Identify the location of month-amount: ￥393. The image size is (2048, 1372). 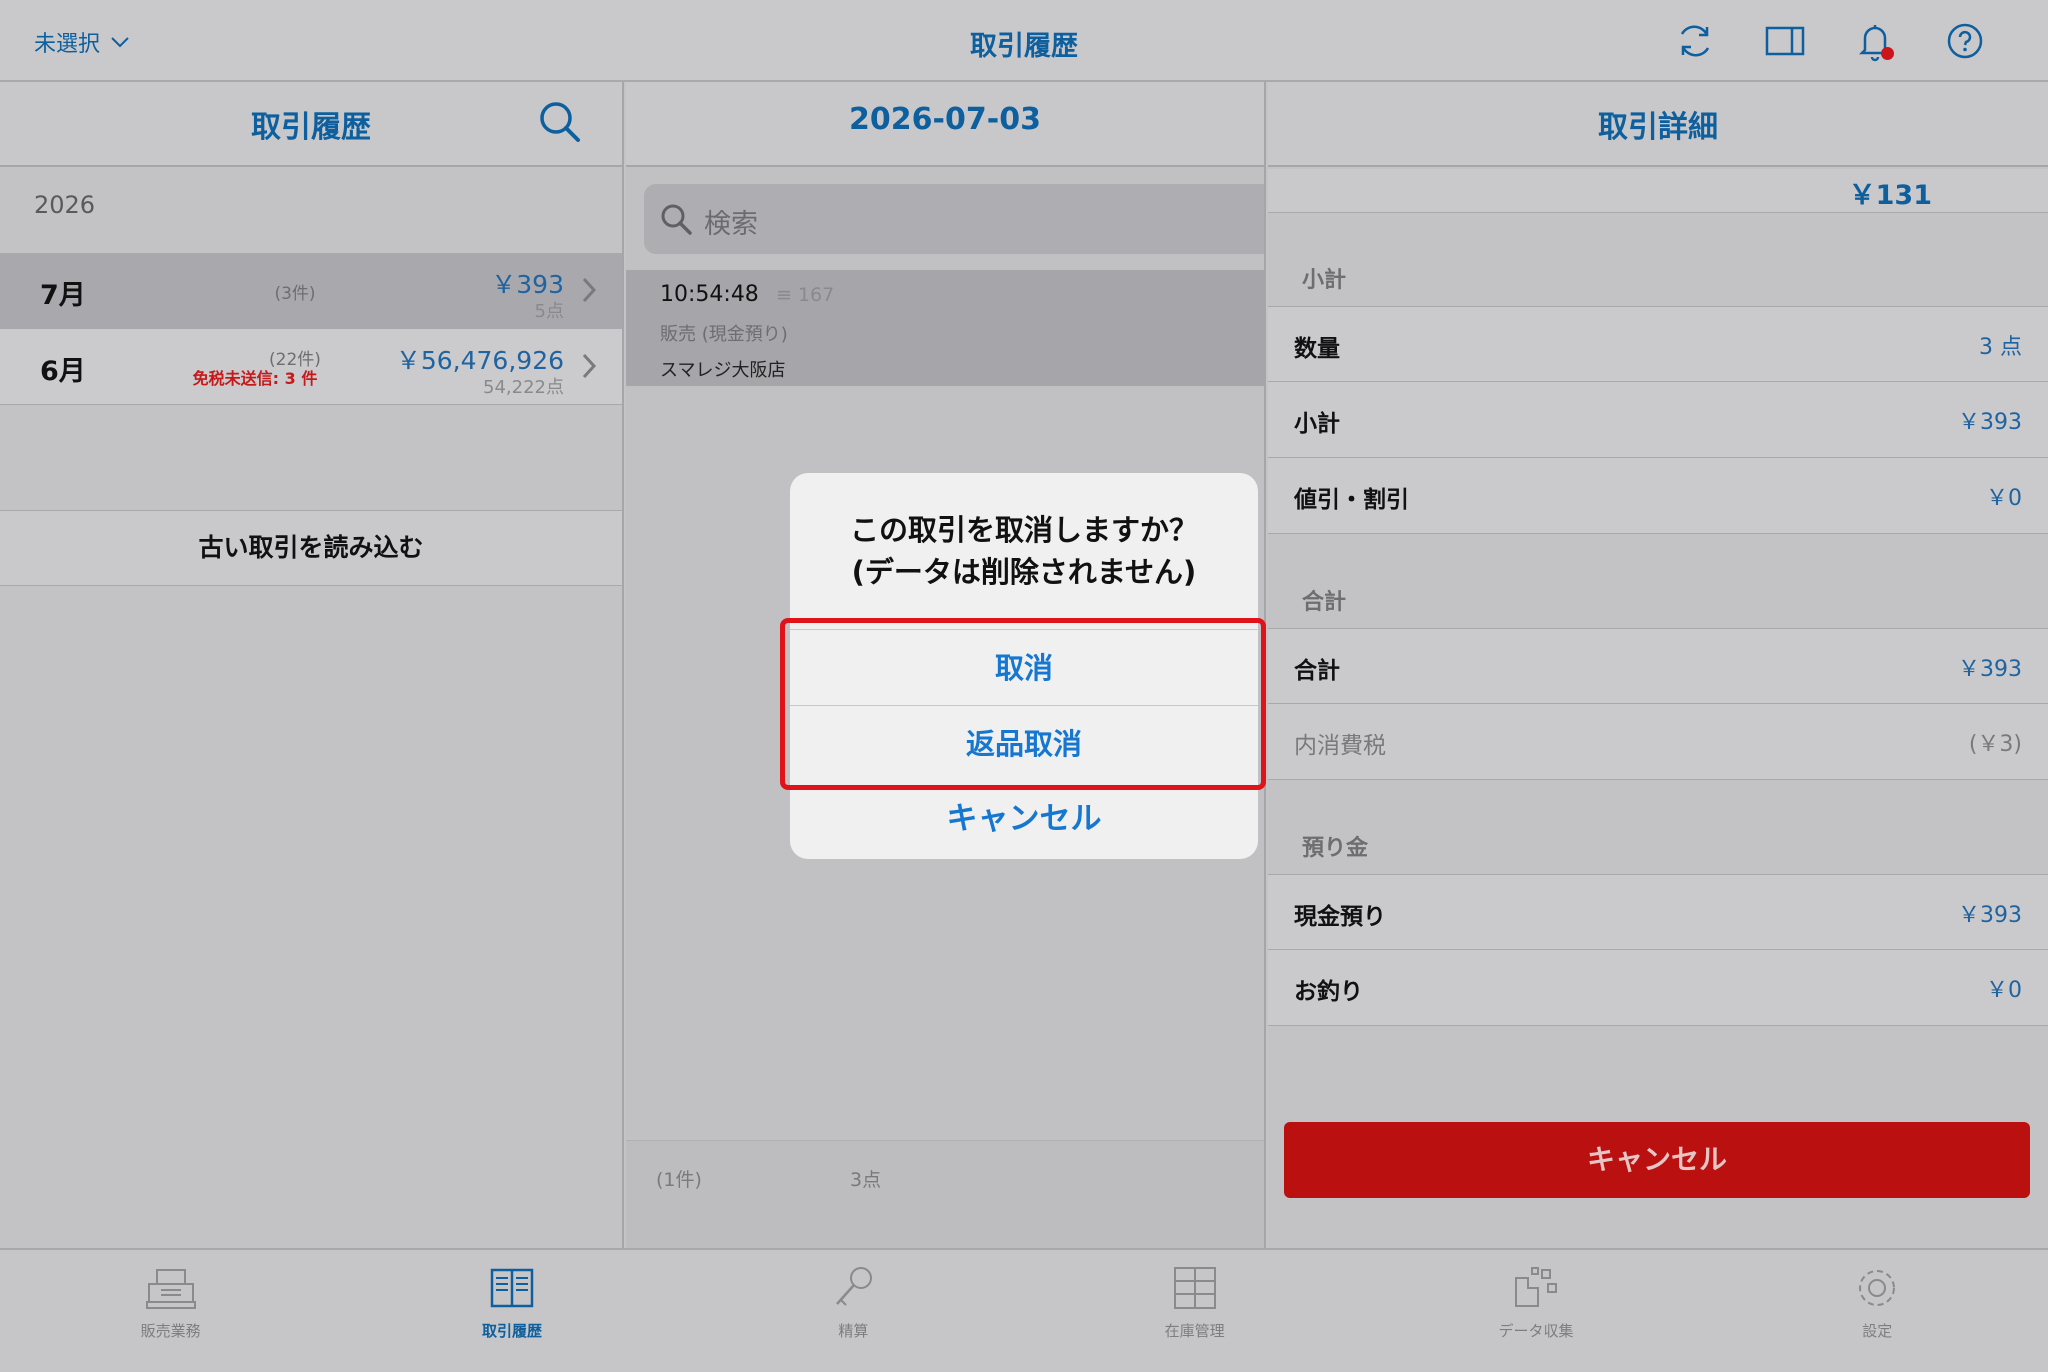
(527, 284).